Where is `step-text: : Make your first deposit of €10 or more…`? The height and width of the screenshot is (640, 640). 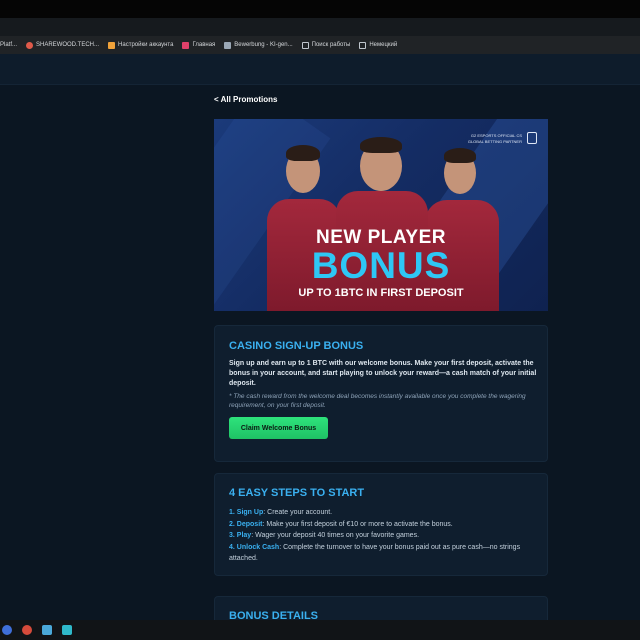
step-text: : Make your first deposit of €10 or more… is located at coordinates (357, 524).